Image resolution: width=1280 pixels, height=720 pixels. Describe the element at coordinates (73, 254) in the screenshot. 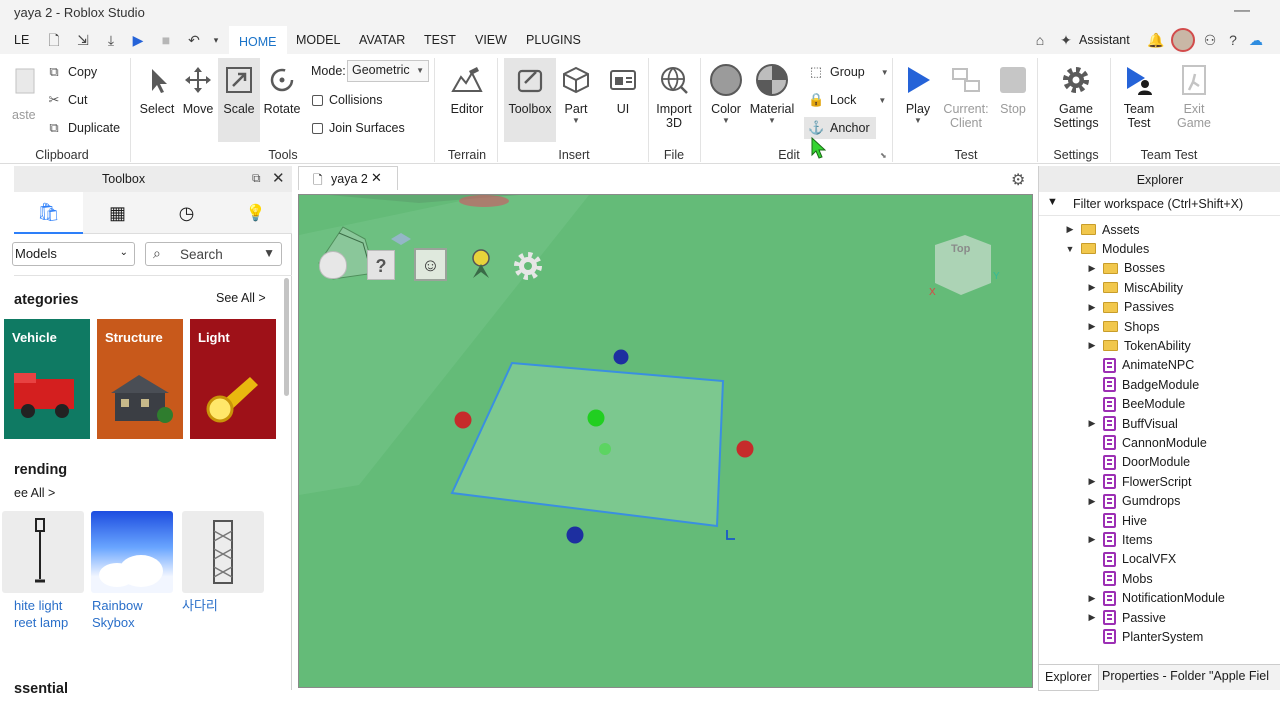

I see `category-dropdown: Models ⌄` at that location.